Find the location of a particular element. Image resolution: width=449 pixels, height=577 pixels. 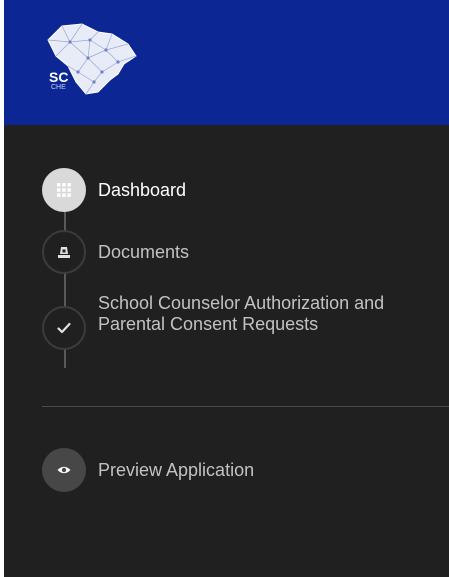

sc-che-logo: SC CHE is located at coordinates (90, 60).